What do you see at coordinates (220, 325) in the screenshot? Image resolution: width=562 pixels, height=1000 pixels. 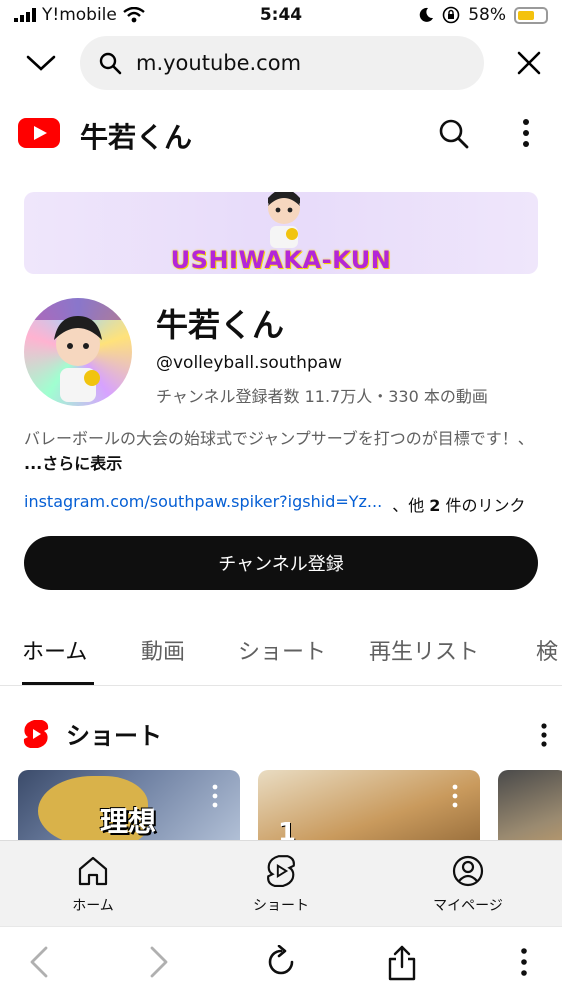 I see `channel-name: 牛若くん` at bounding box center [220, 325].